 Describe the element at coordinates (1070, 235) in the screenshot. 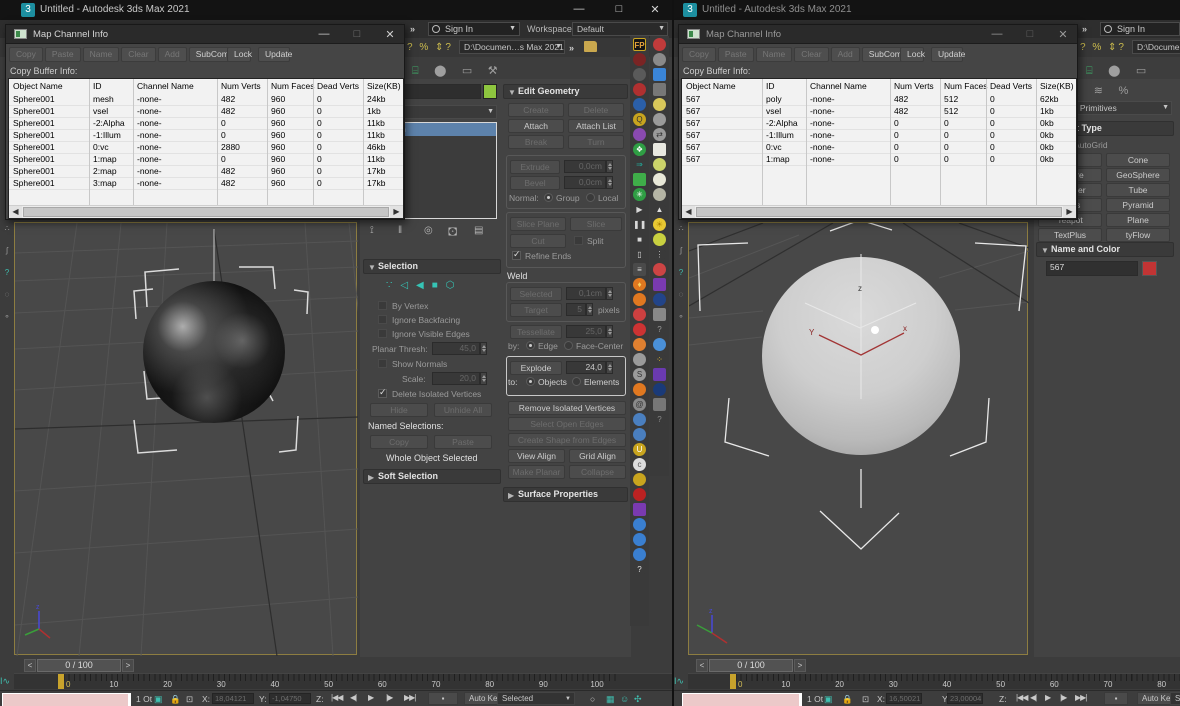

I see `object-type-textplus-button: TextPlus` at that location.